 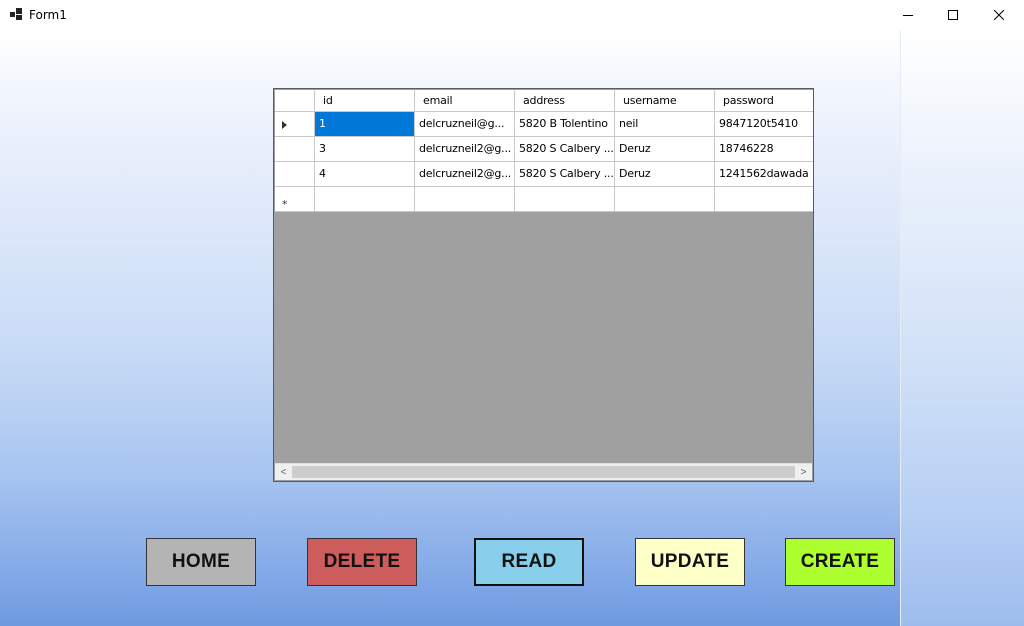 I want to click on cell-address-new, so click(x=565, y=199).